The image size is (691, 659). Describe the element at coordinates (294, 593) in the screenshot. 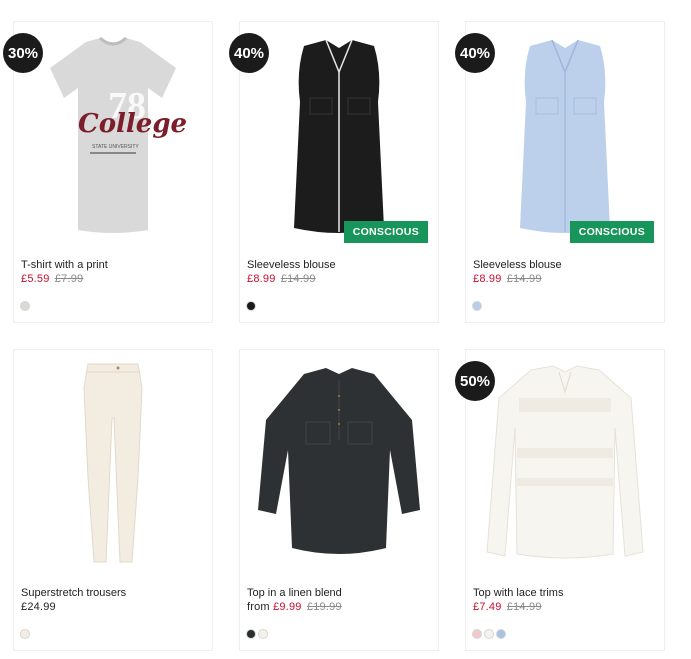

I see `product-name: Top in a linen blend` at that location.